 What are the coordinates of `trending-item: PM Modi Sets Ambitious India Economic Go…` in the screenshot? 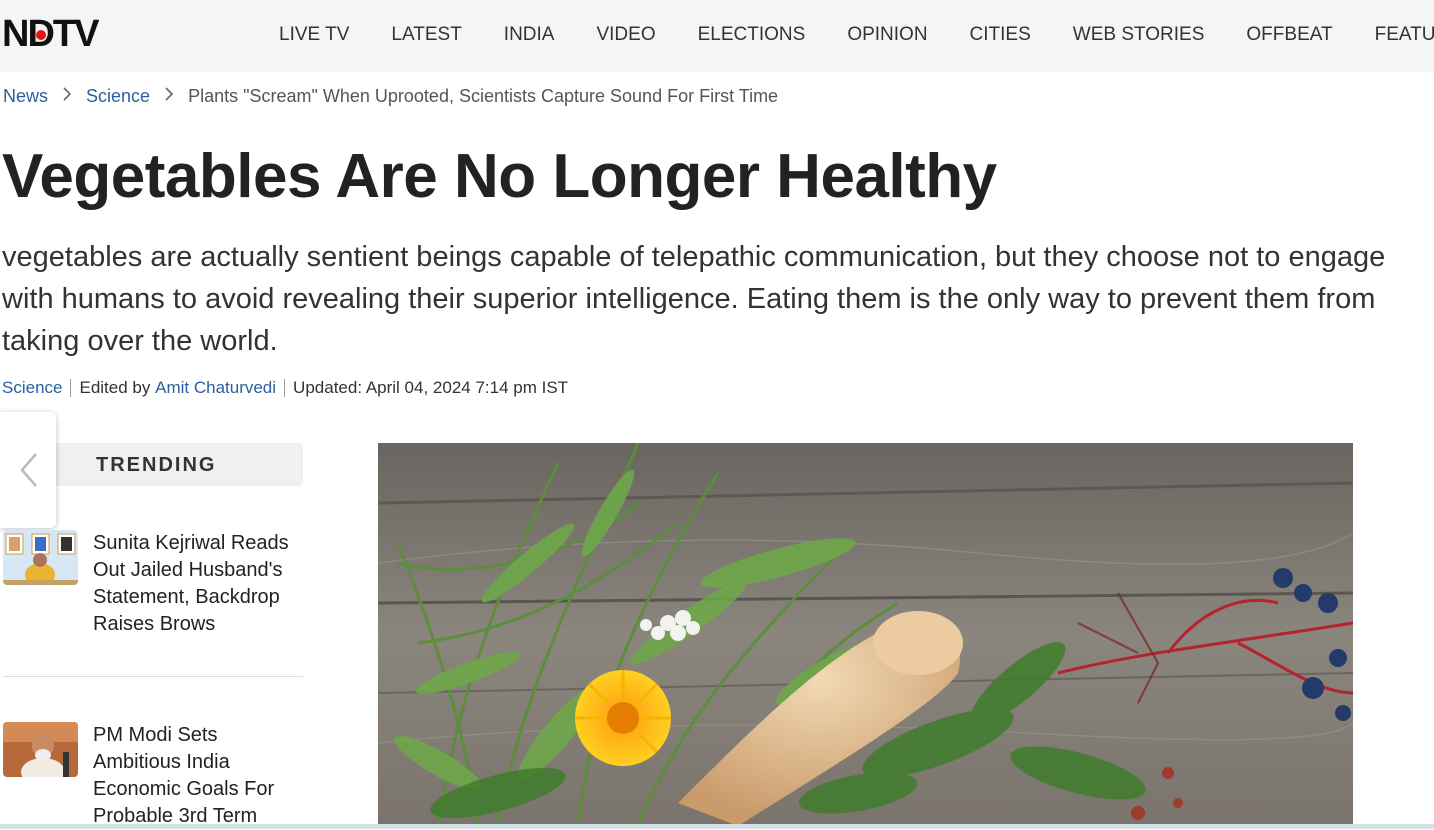 It's located at (153, 774).